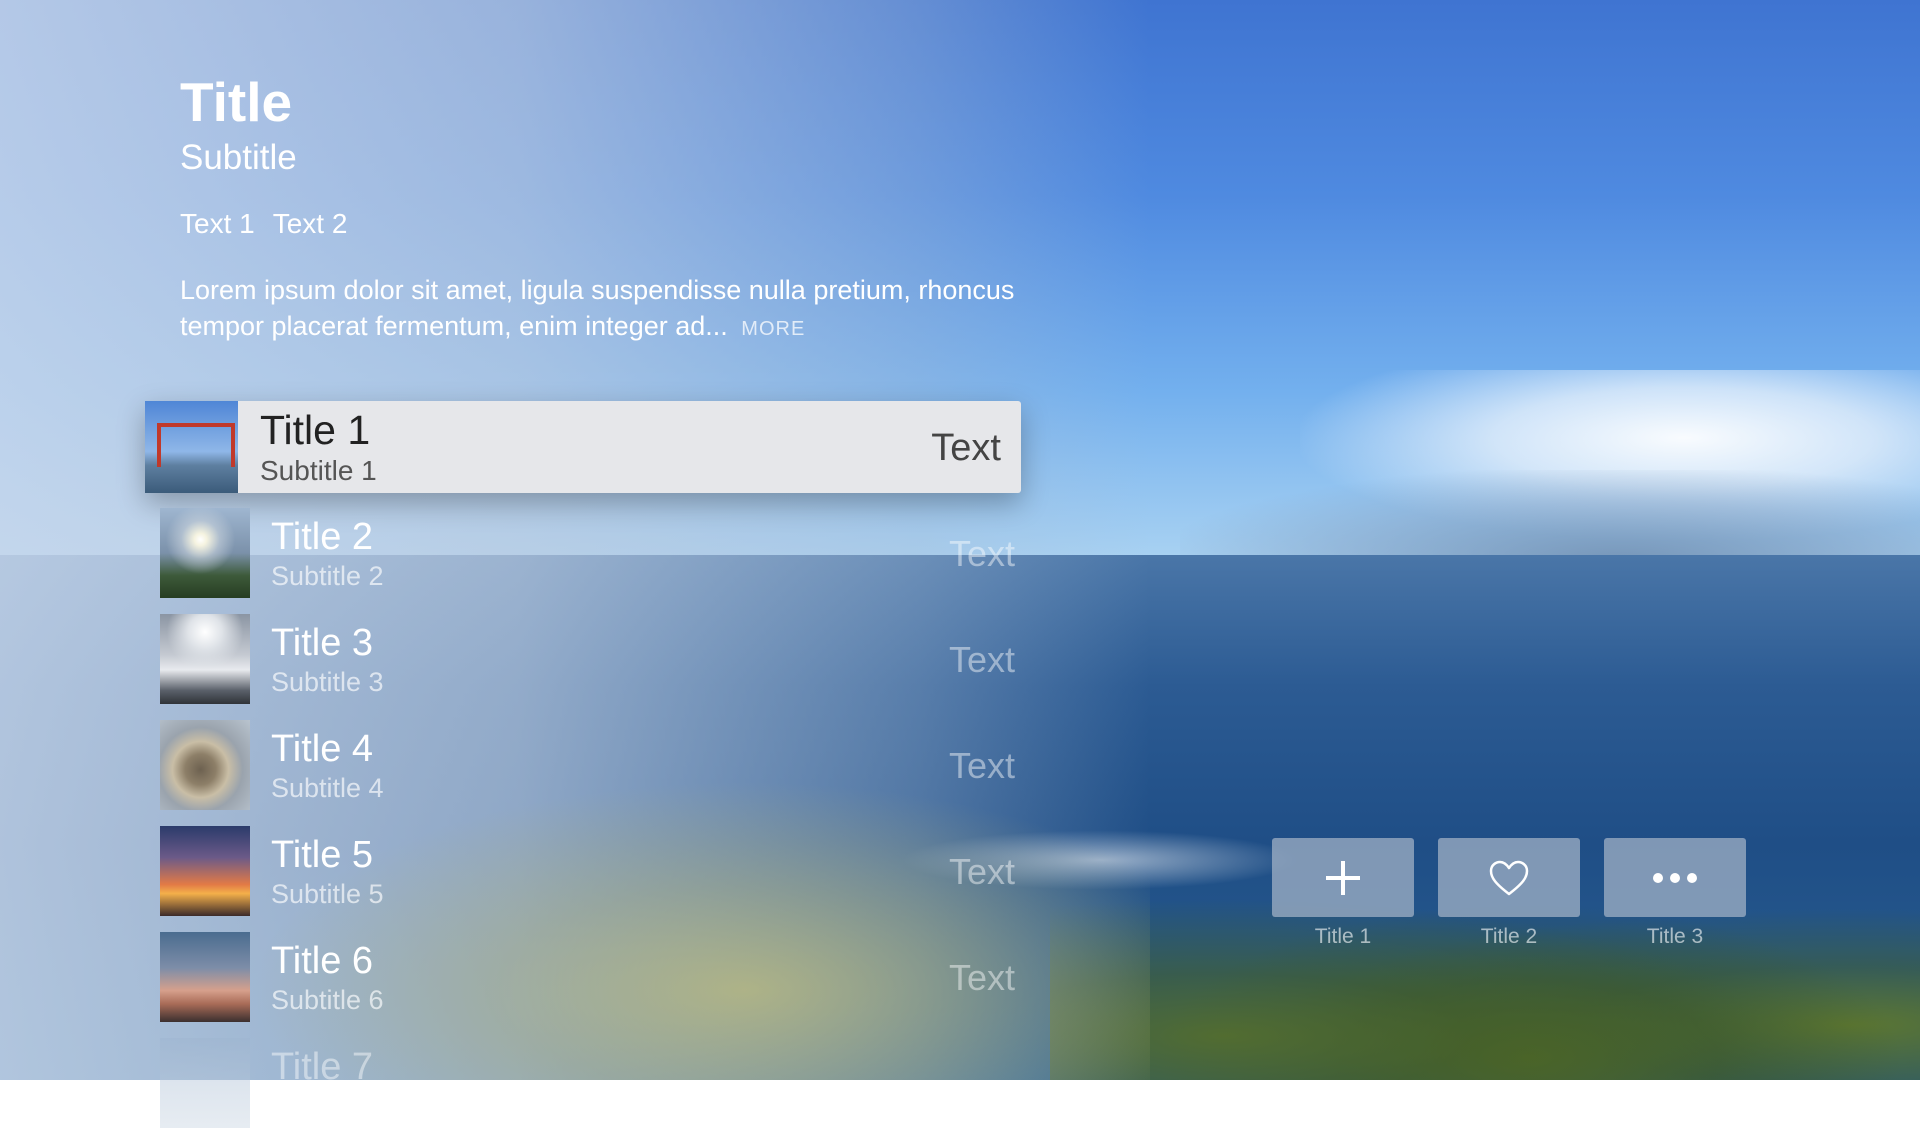 This screenshot has height=1128, width=1920. Describe the element at coordinates (587, 871) in the screenshot. I see `list-item: Title 5 Subtitle 5 Text` at that location.